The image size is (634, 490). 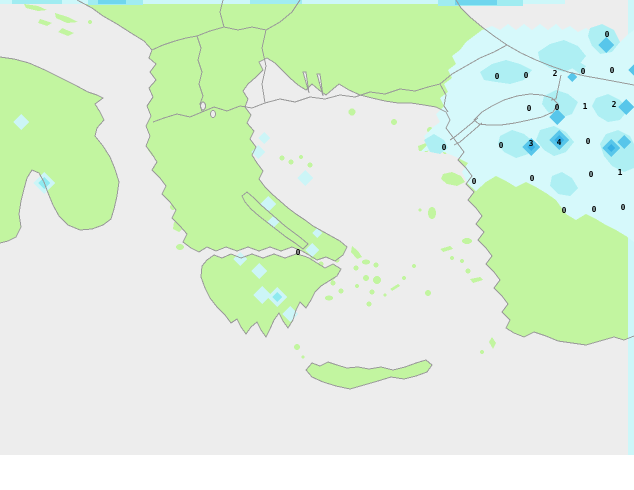 What do you see at coordinates (531, 143) in the screenshot?
I see `precip-value-label: 3` at bounding box center [531, 143].